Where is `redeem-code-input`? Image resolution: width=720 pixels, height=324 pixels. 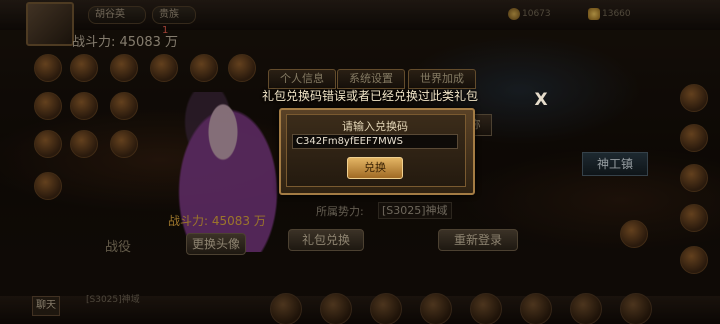 redeem-code-input is located at coordinates (375, 141).